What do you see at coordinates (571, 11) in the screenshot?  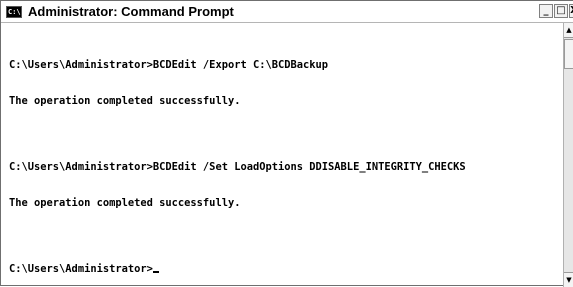 I see `close-button: X` at bounding box center [571, 11].